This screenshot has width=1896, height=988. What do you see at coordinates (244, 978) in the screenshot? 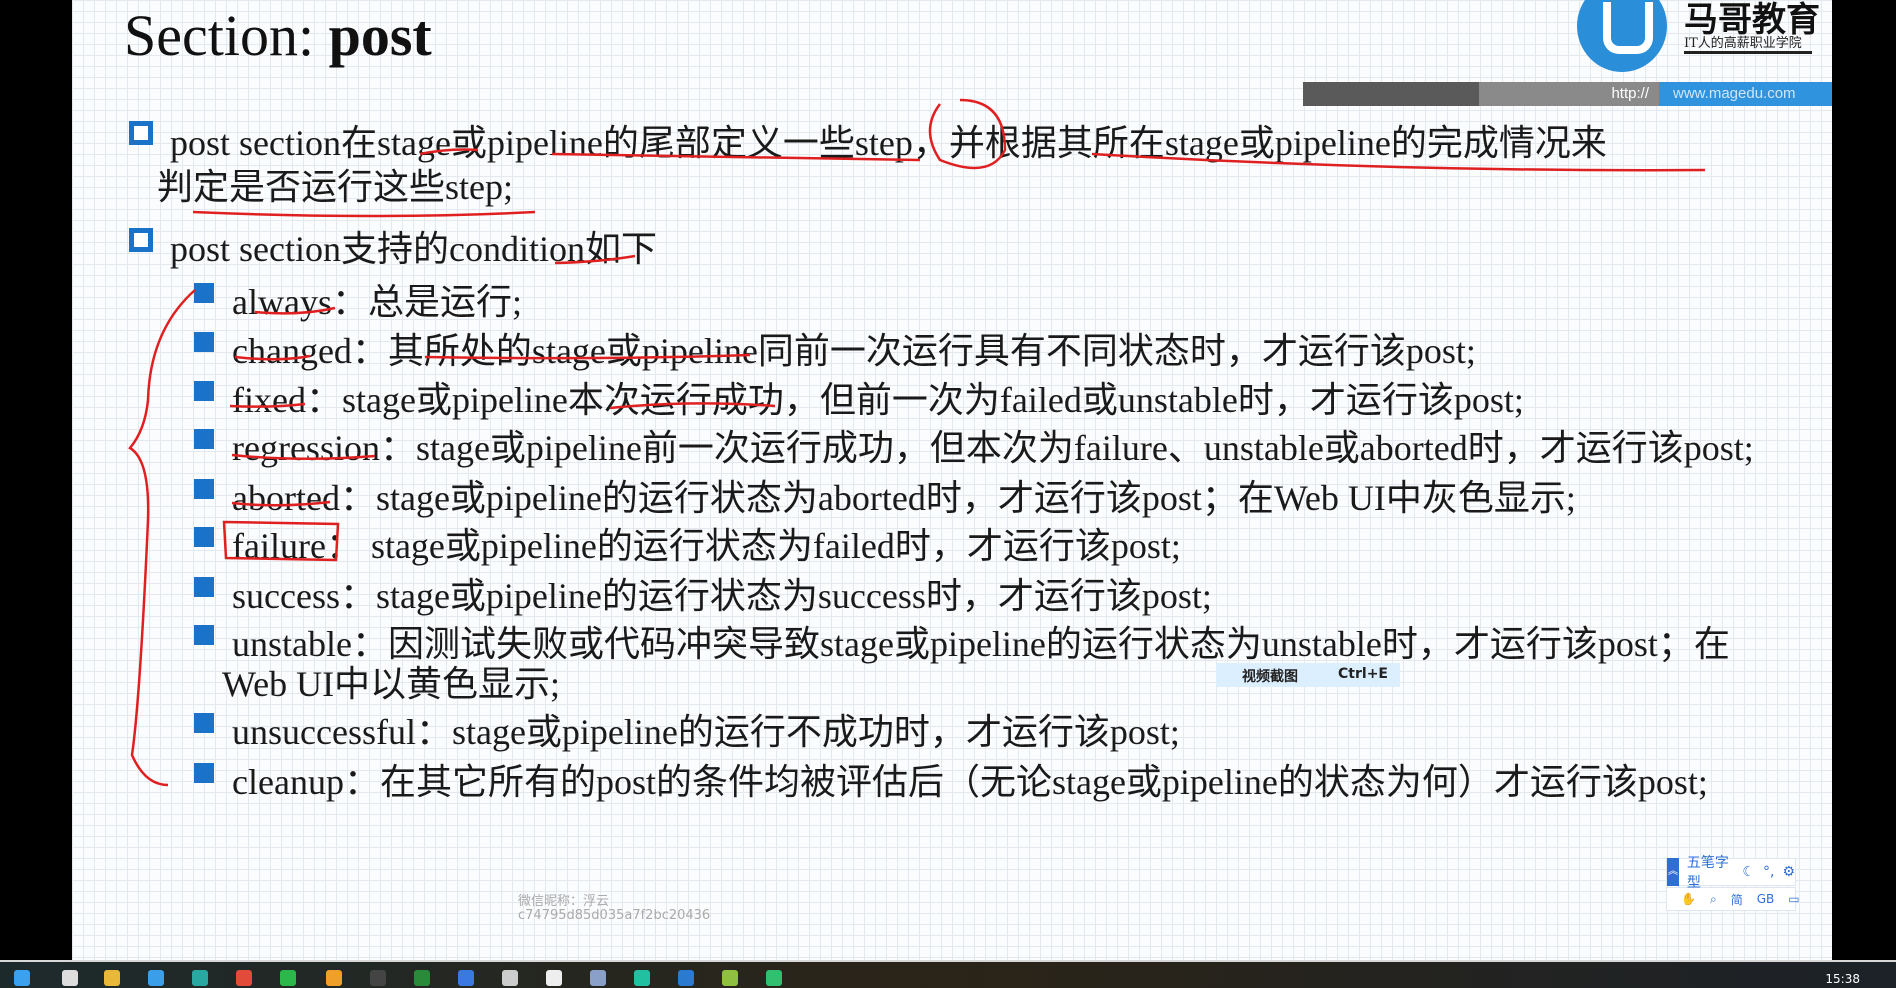
I see `chrome-icon` at bounding box center [244, 978].